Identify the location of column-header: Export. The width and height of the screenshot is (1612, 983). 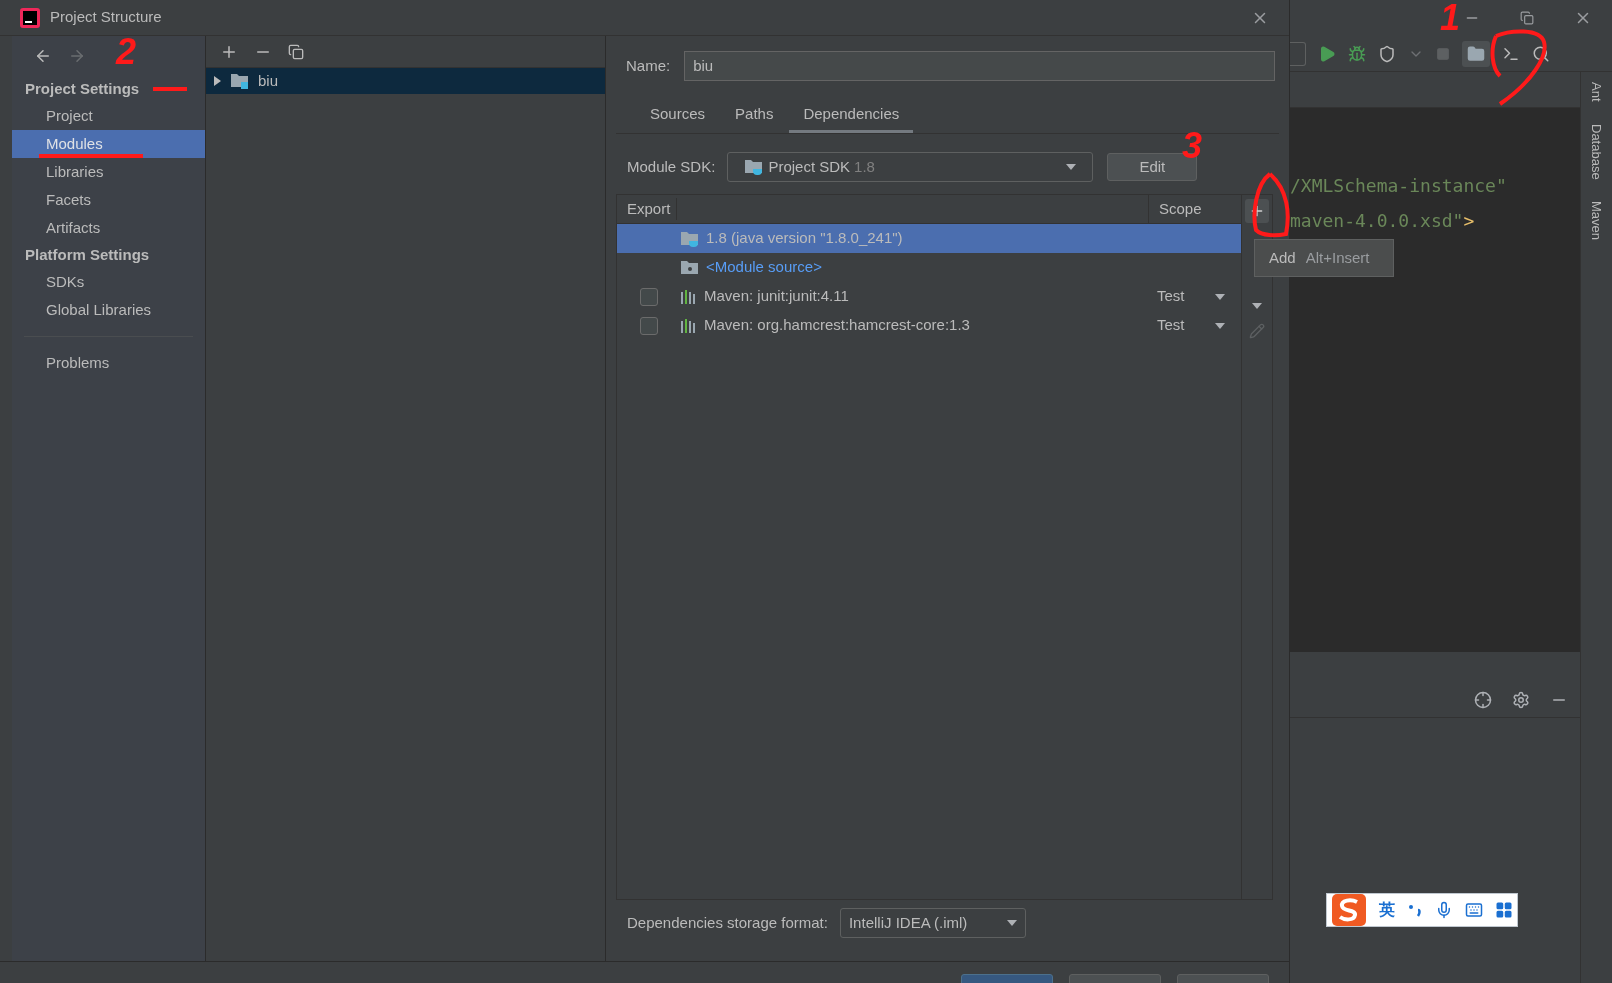
(647, 209).